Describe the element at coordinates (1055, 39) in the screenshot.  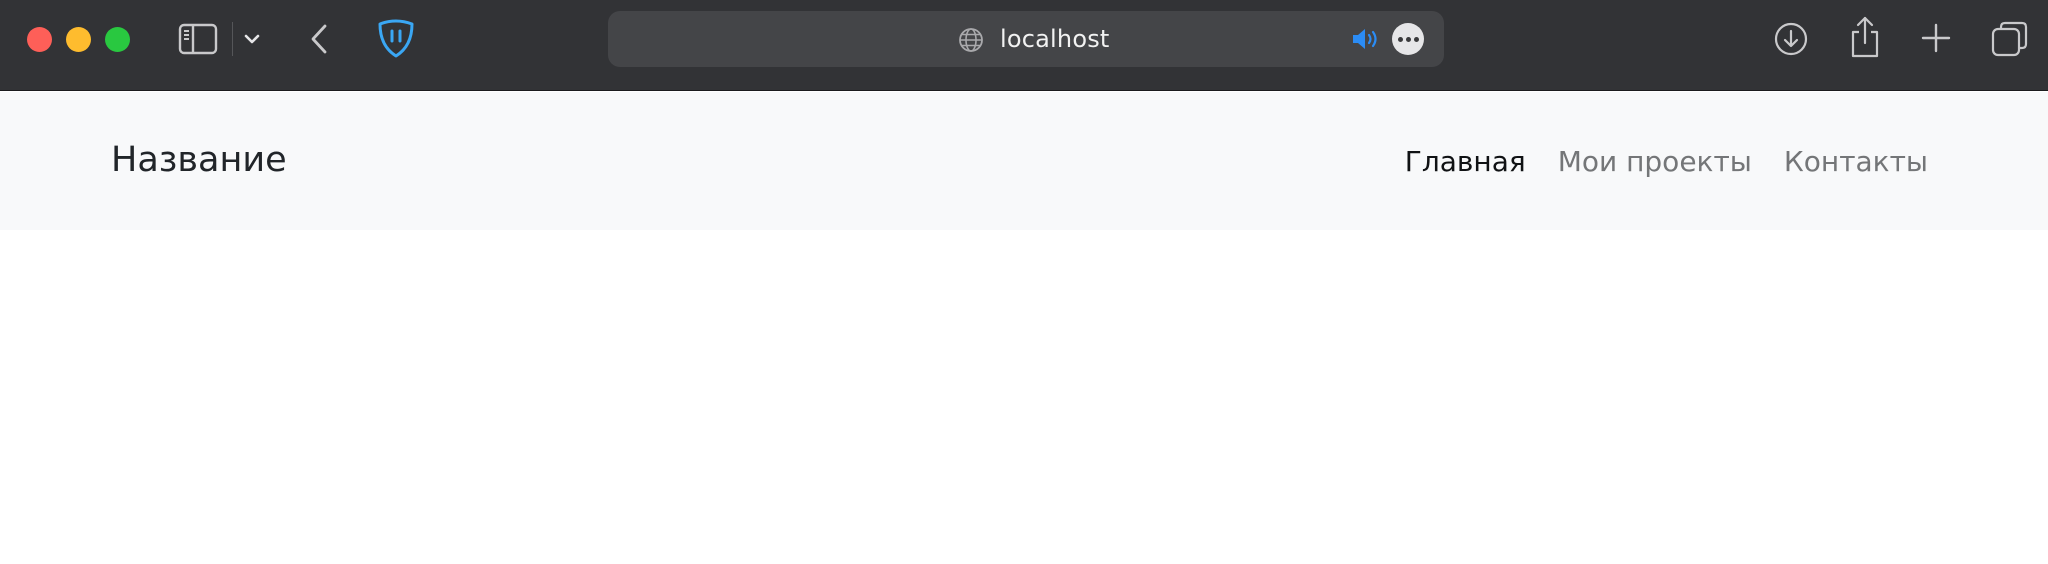
I see `url-text: localhost` at that location.